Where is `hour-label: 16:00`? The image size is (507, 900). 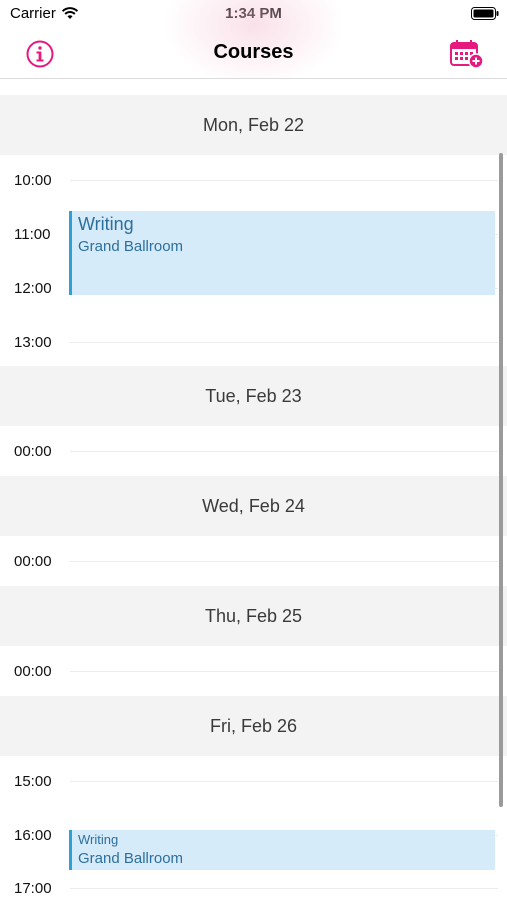 hour-label: 16:00 is located at coordinates (33, 835).